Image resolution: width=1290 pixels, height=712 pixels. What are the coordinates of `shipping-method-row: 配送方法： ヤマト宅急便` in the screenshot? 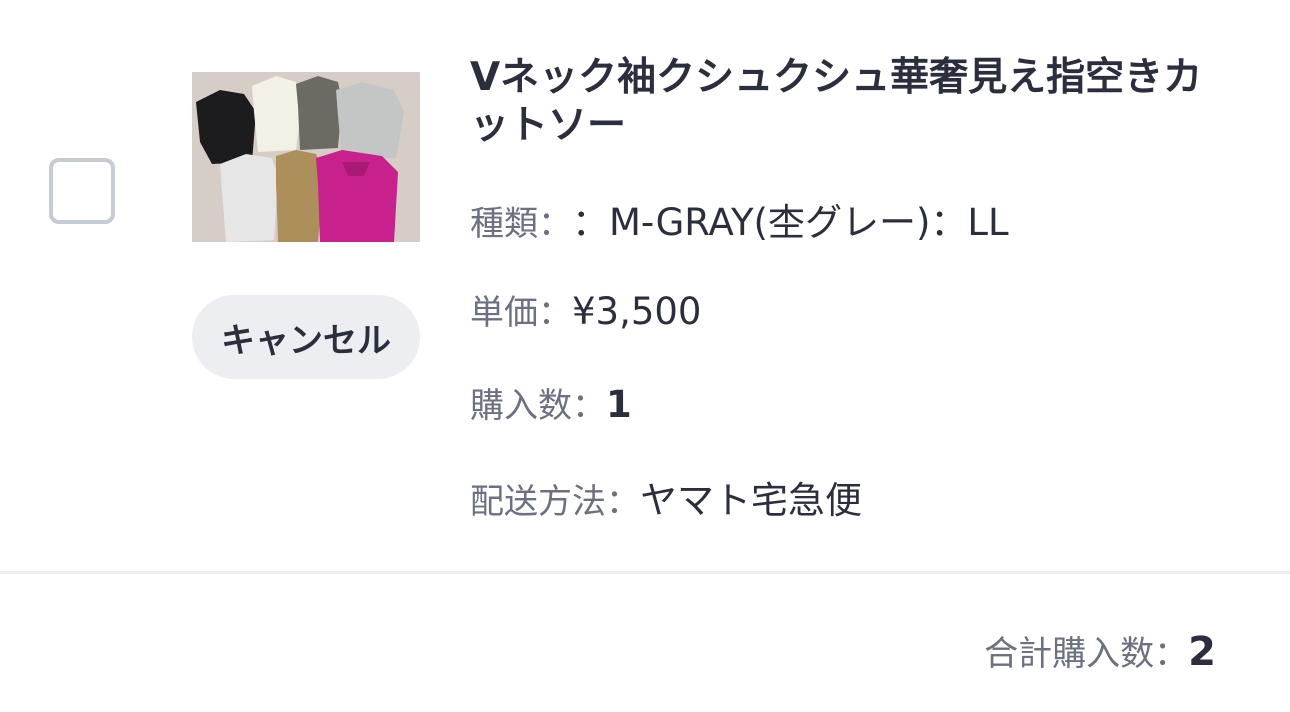 It's located at (666, 497).